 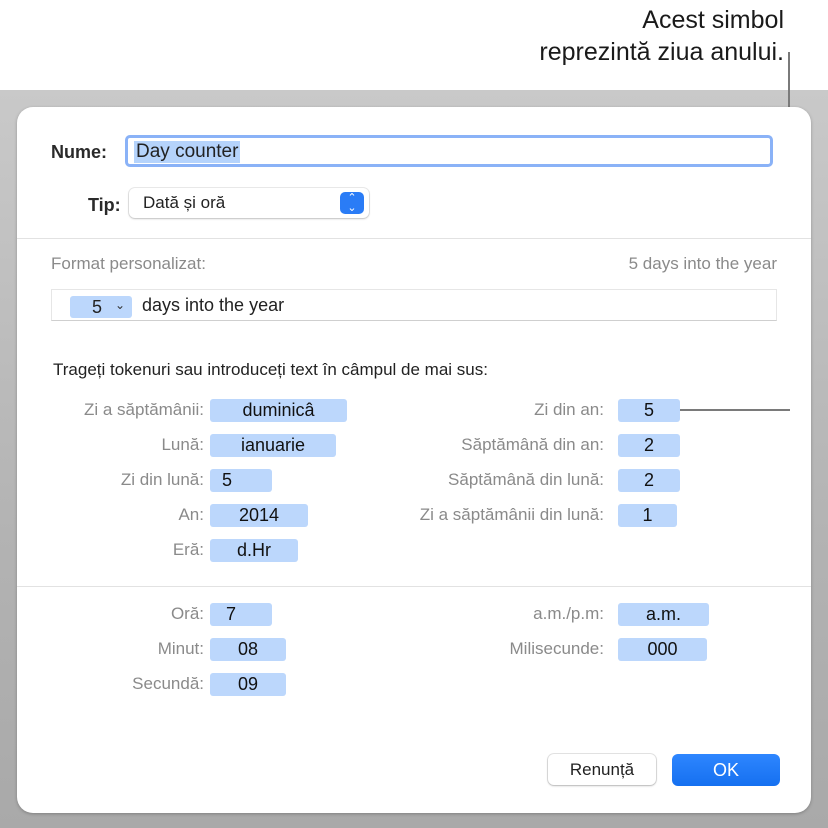 I want to click on token-label: Eră:, so click(x=188, y=549).